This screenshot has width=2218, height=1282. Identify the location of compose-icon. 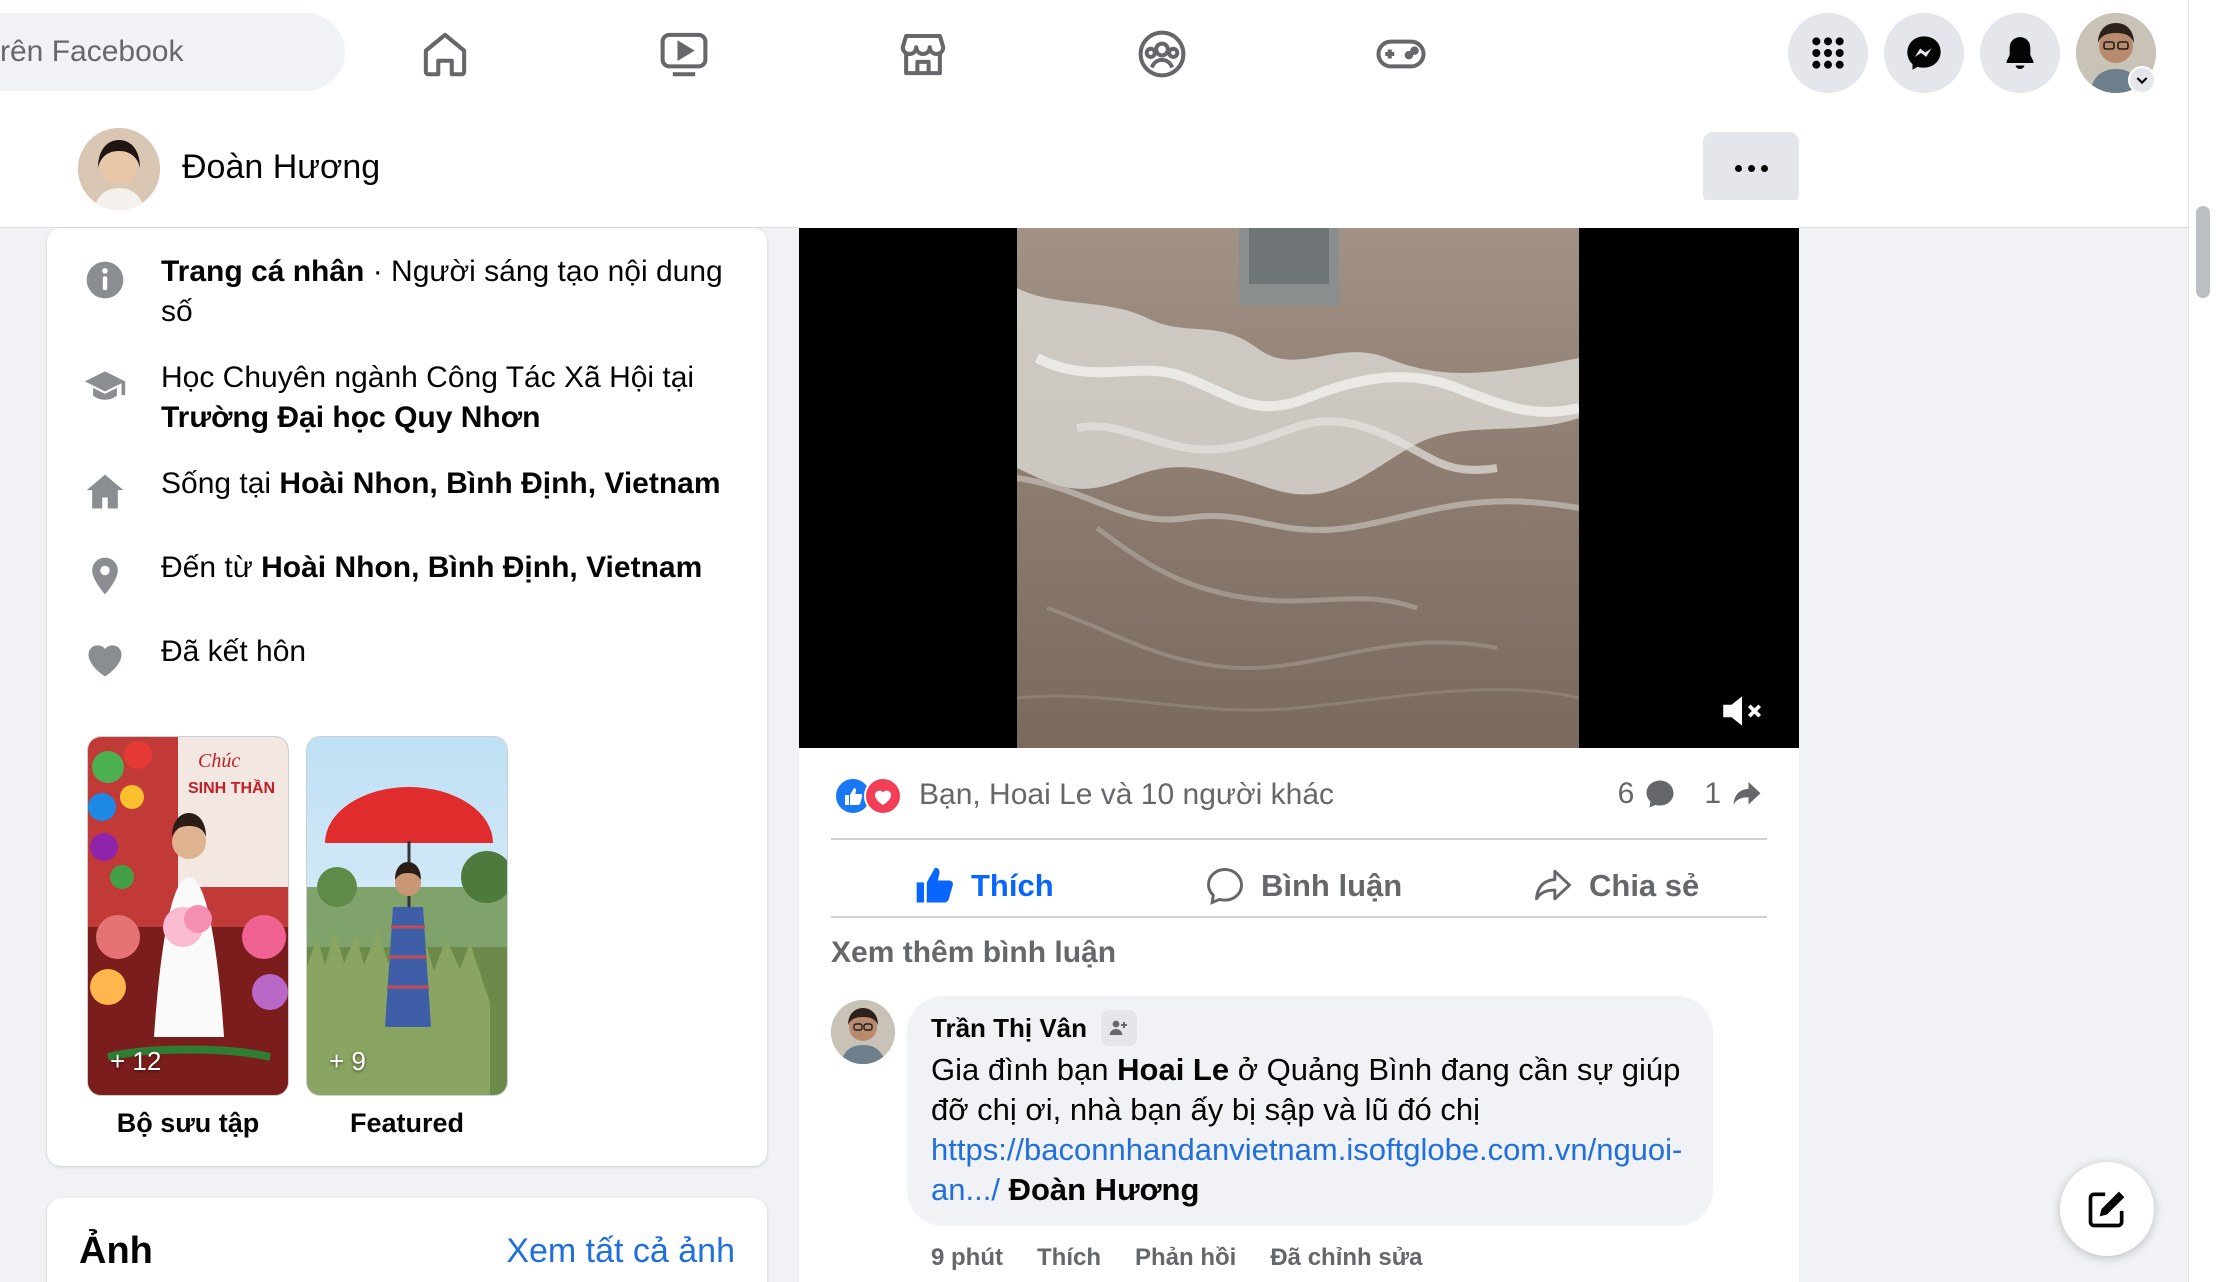
(2106, 1209).